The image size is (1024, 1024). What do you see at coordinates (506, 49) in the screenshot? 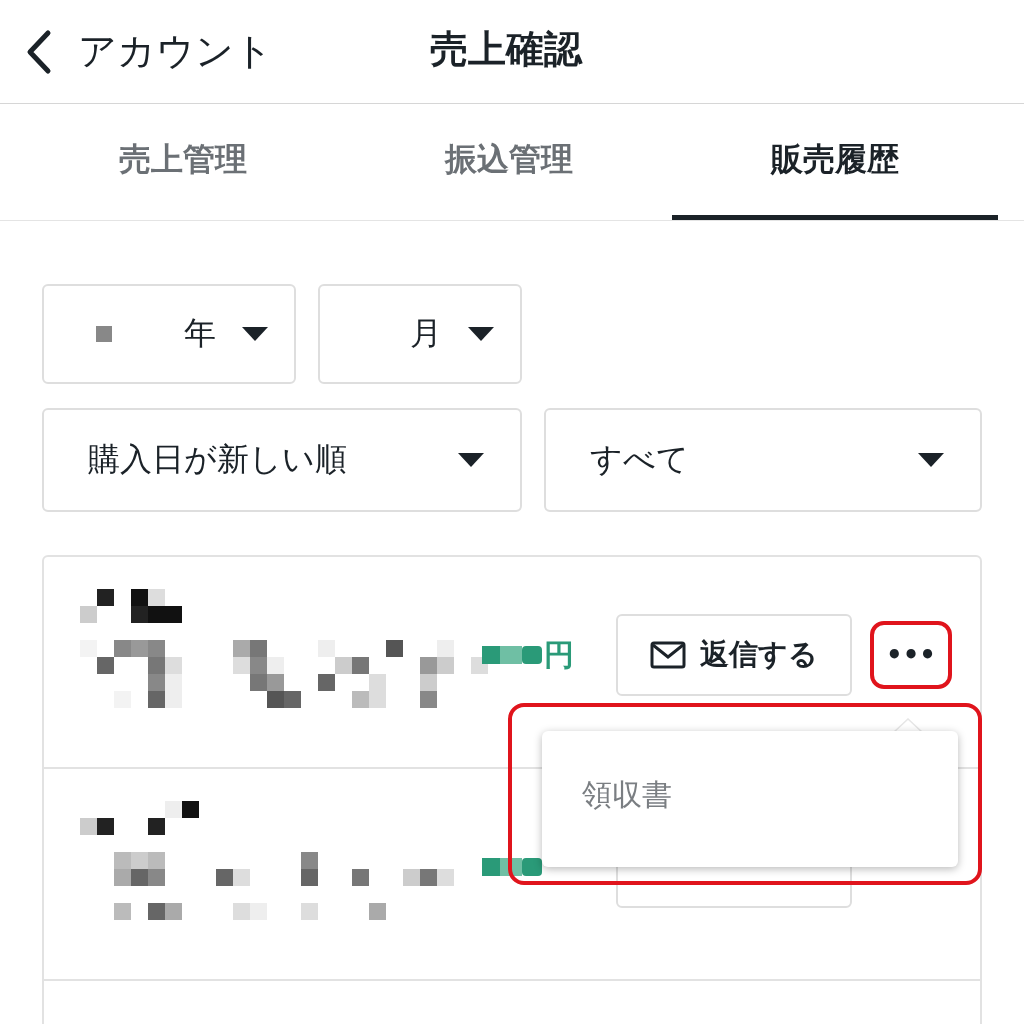
I see `page-title: 売上確認` at bounding box center [506, 49].